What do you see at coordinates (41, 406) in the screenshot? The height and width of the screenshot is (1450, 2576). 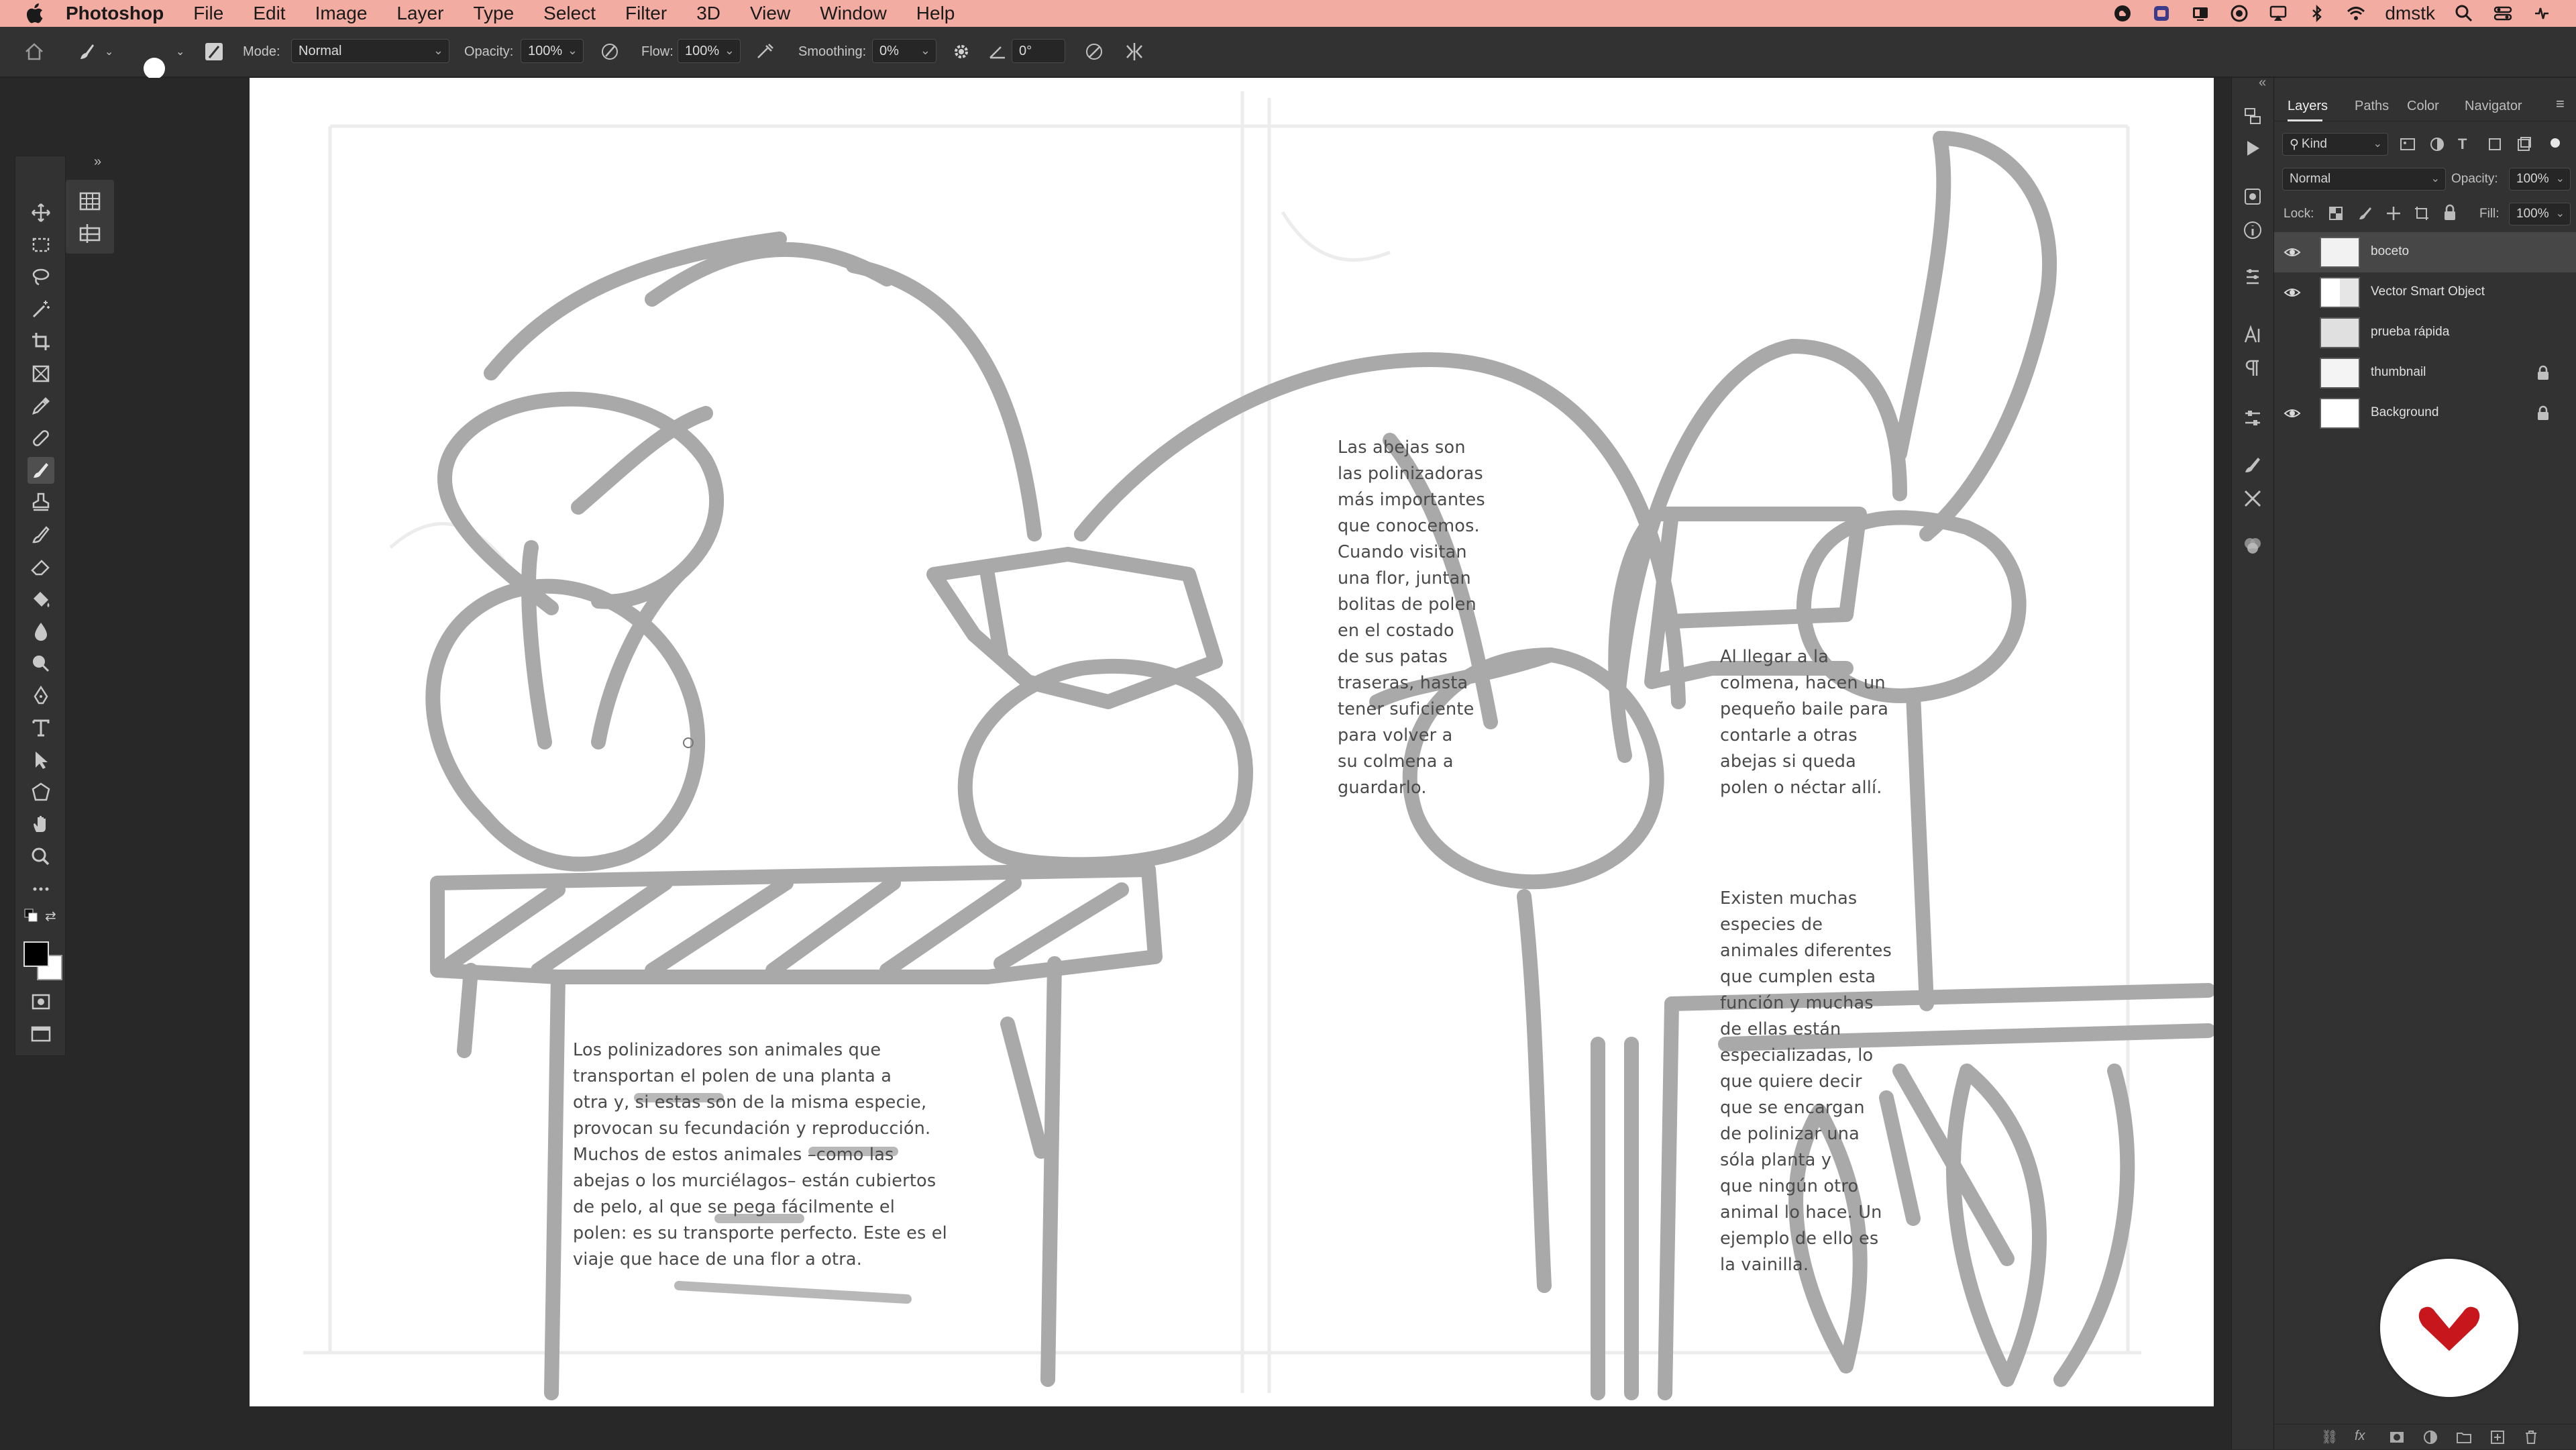 I see `eyedropper-tool-icon` at bounding box center [41, 406].